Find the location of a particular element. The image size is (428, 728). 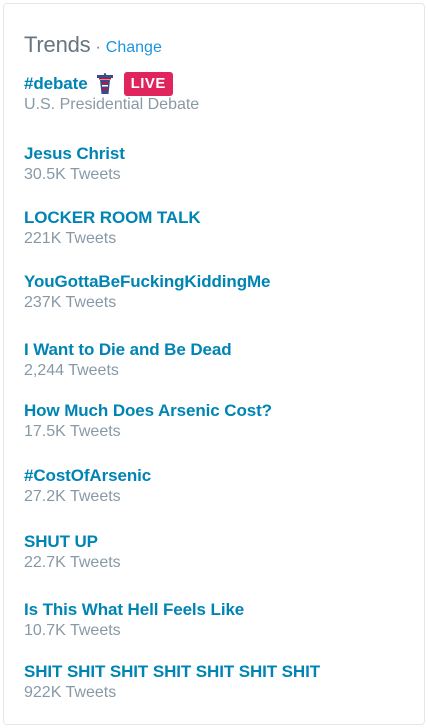

debate-podium-icon is located at coordinates (105, 84).